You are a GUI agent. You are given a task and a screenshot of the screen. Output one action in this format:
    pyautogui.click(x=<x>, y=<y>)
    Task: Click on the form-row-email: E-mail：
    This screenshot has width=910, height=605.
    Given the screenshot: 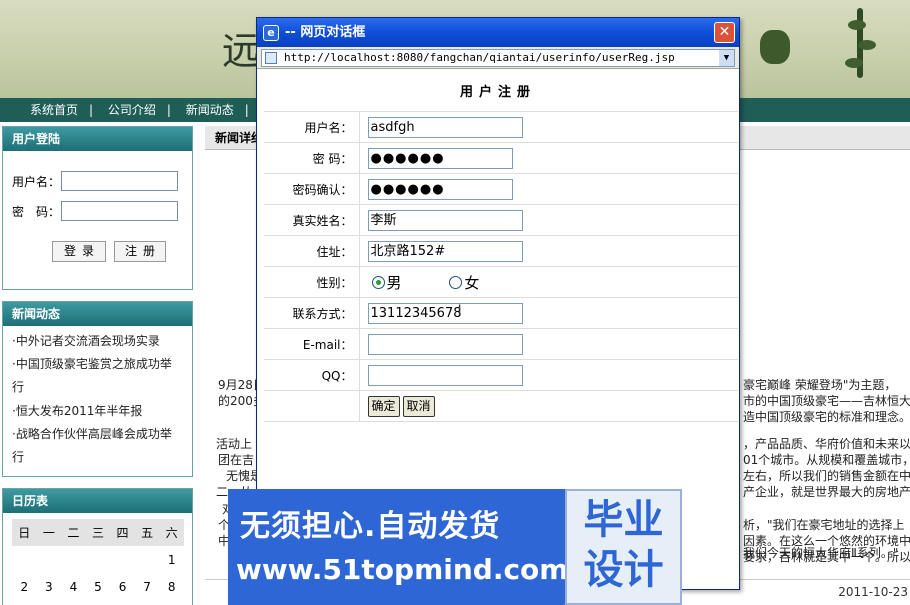 What is the action you would take?
    pyautogui.click(x=501, y=344)
    